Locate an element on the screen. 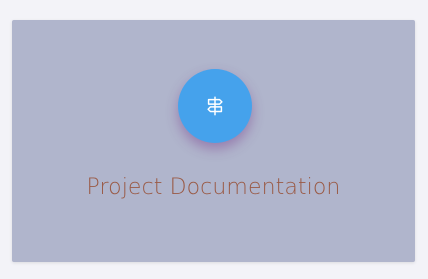 Image resolution: width=428 pixels, height=279 pixels. signpost-icon is located at coordinates (215, 106).